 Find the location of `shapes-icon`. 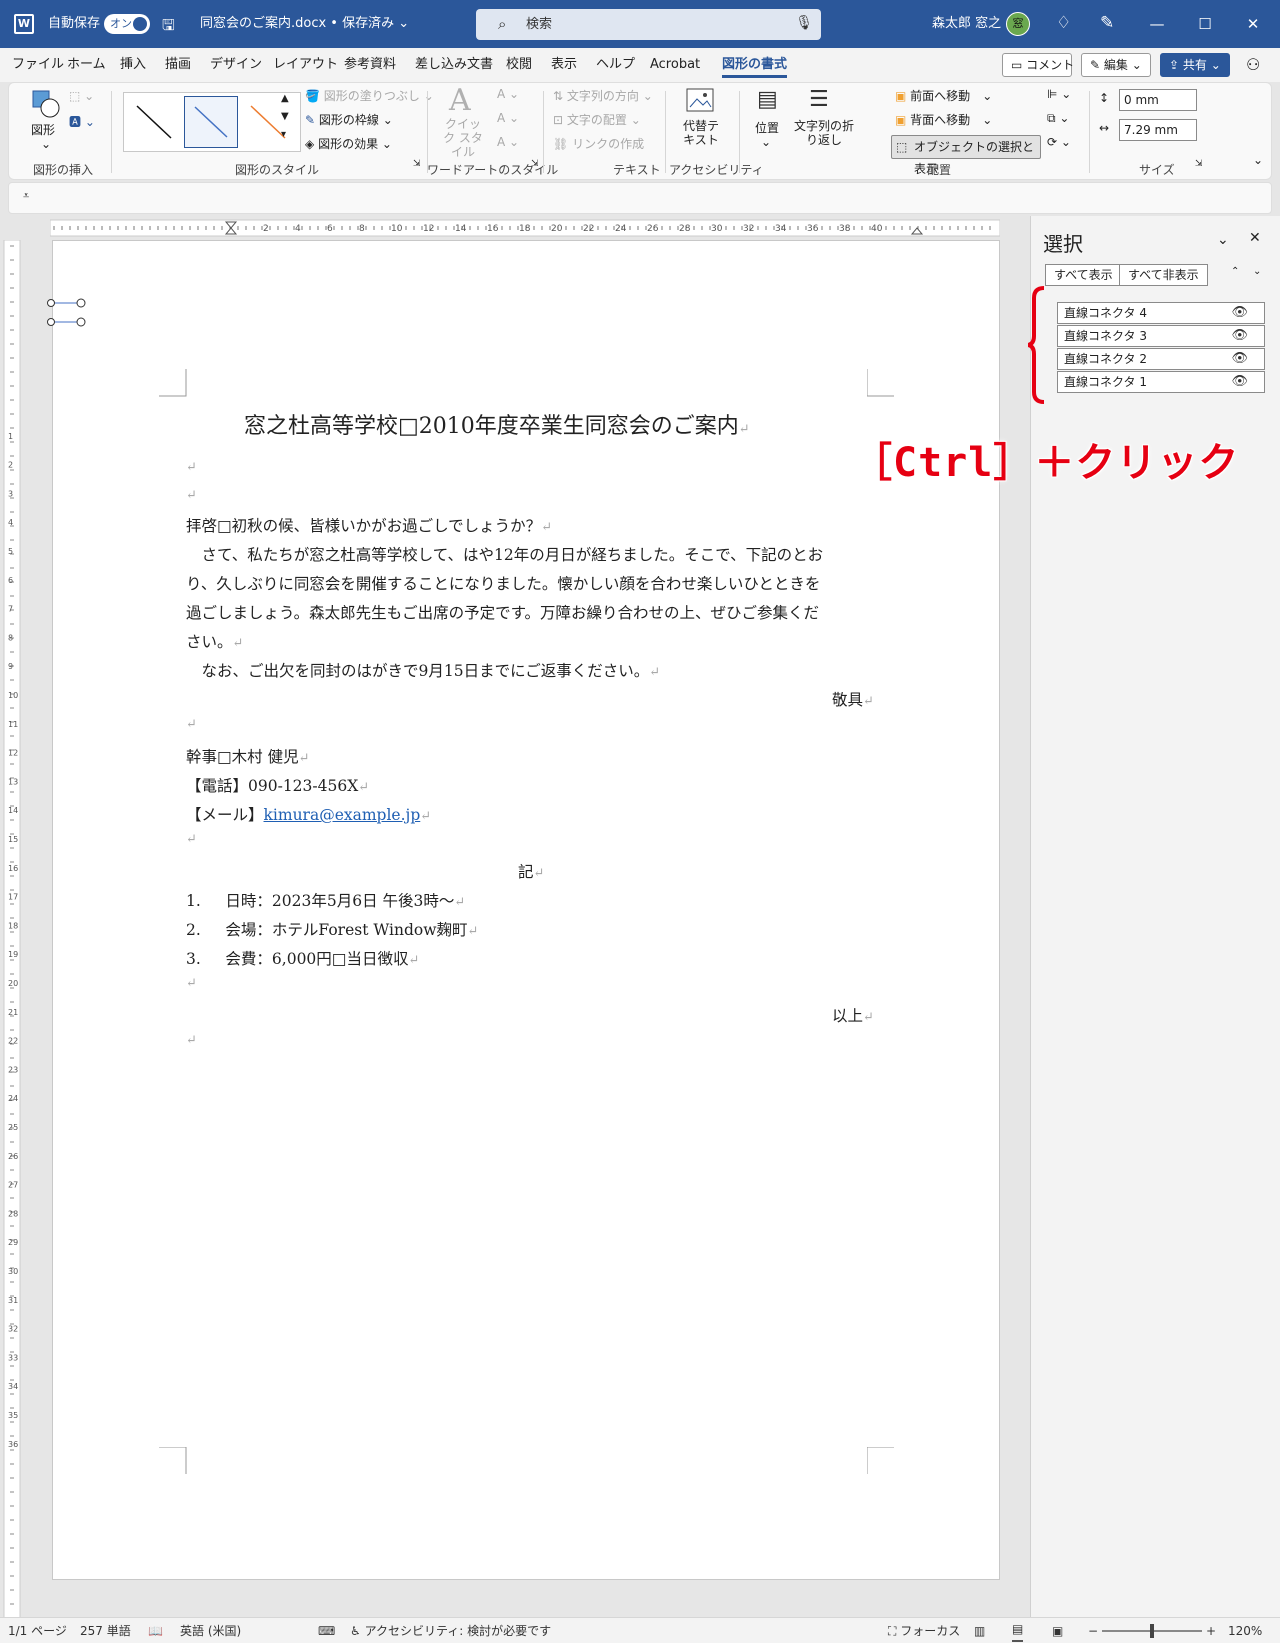

shapes-icon is located at coordinates (46, 107).